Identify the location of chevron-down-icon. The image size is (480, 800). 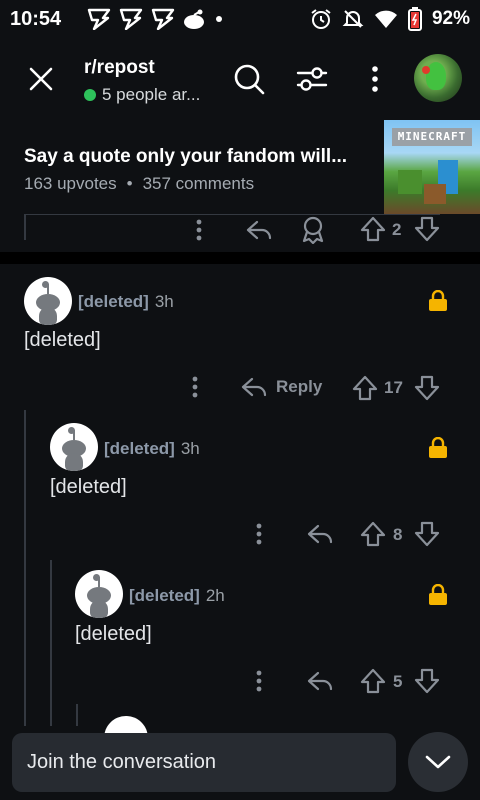
(438, 762).